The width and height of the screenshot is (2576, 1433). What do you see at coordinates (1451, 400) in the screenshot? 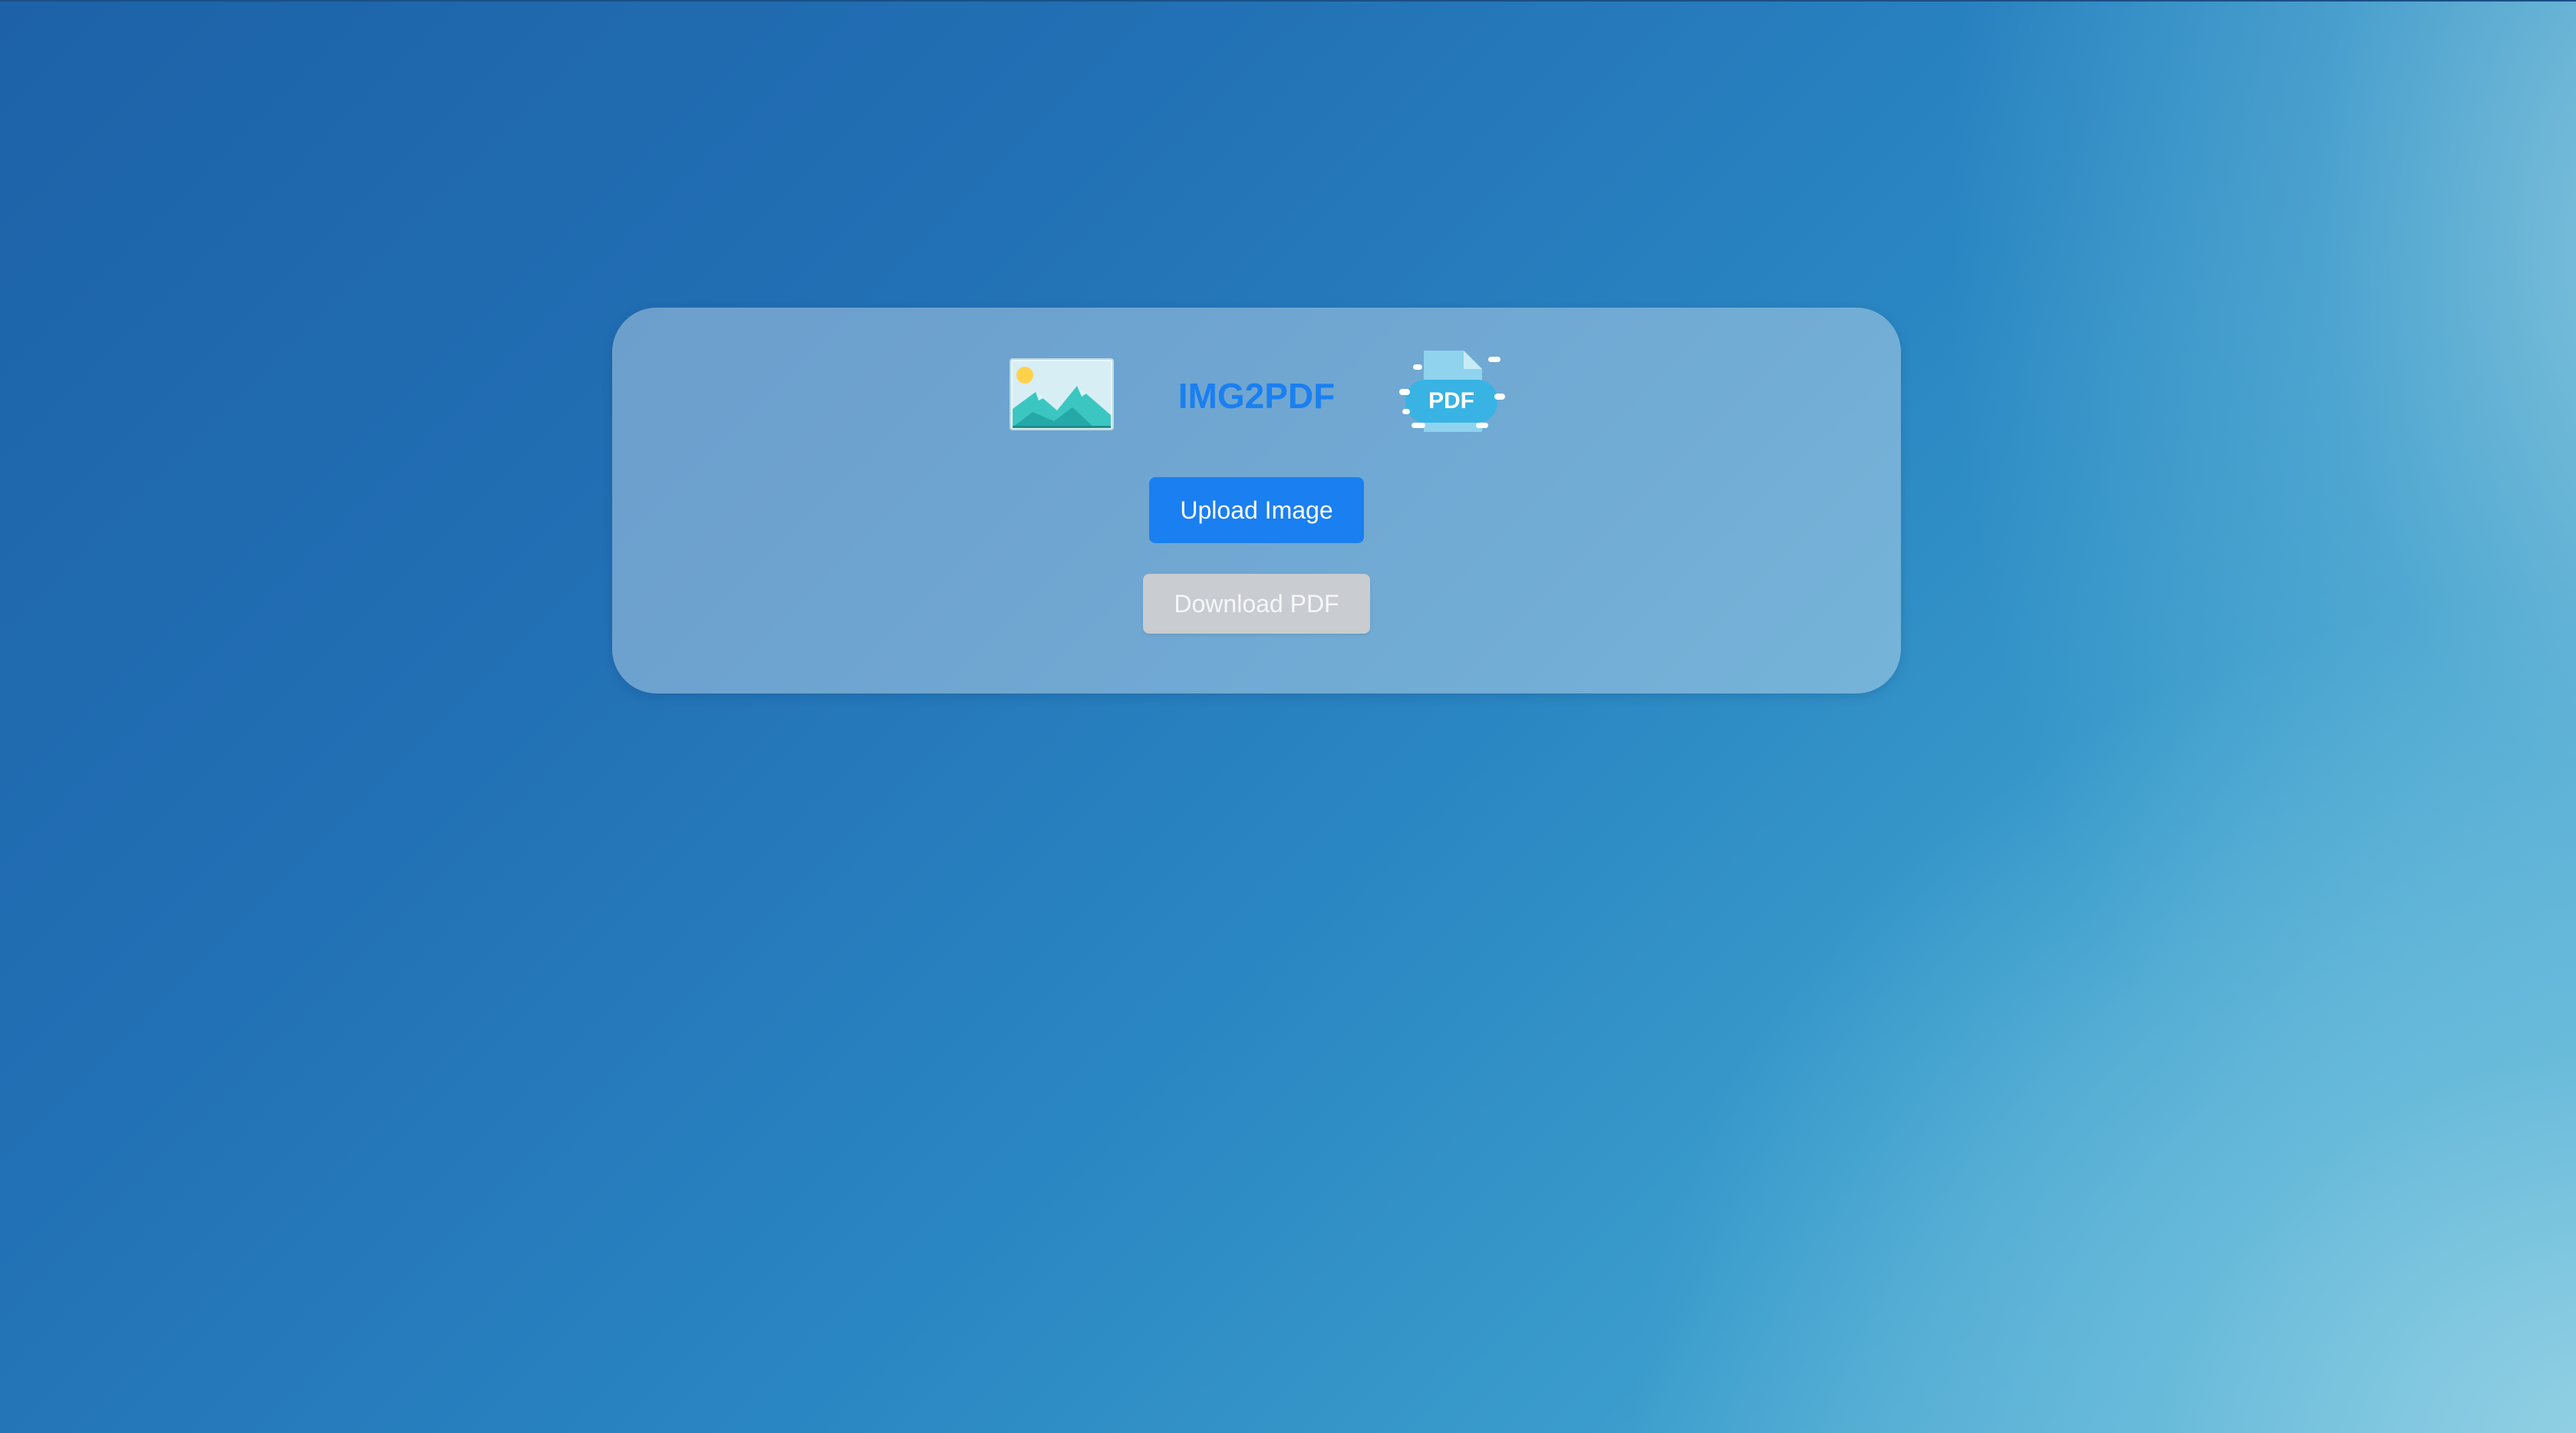
I see `pdf-badge-text: PDF` at bounding box center [1451, 400].